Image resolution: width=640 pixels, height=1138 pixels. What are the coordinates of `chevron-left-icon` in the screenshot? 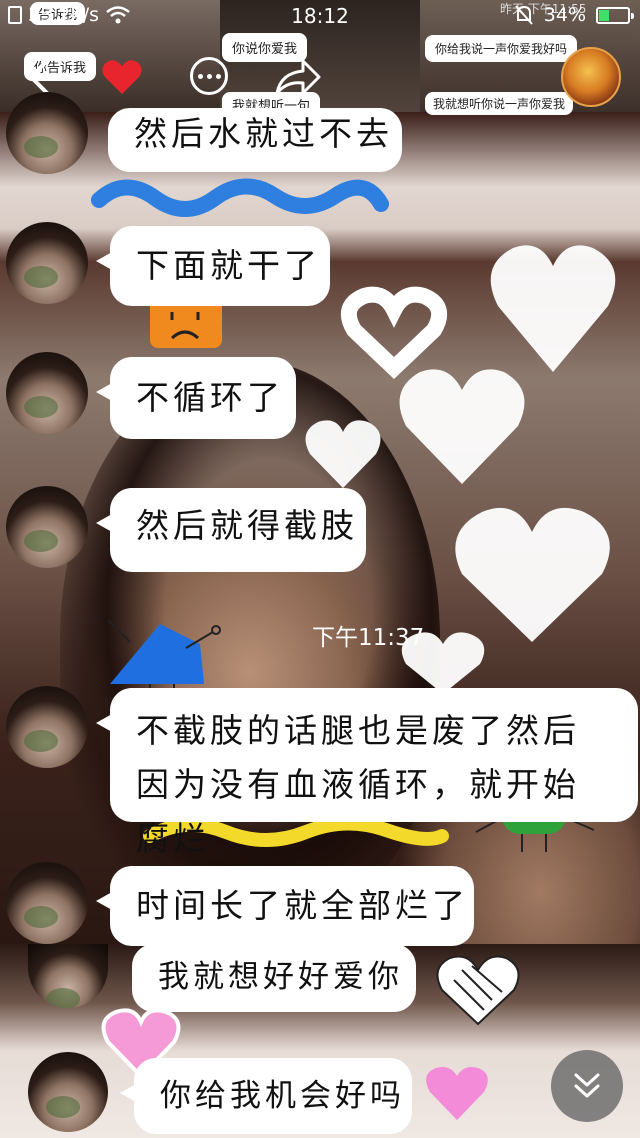 It's located at (39, 77).